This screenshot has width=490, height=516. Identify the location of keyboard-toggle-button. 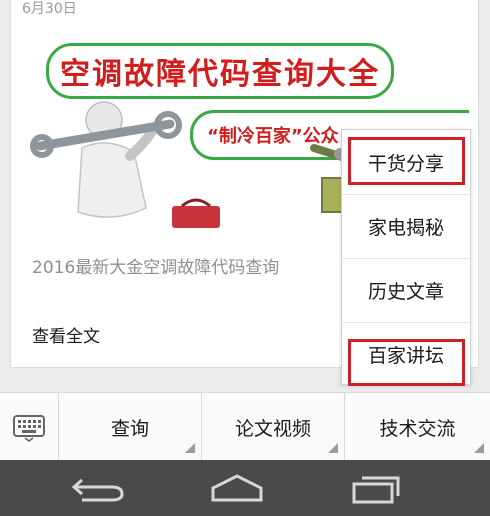
(29, 427).